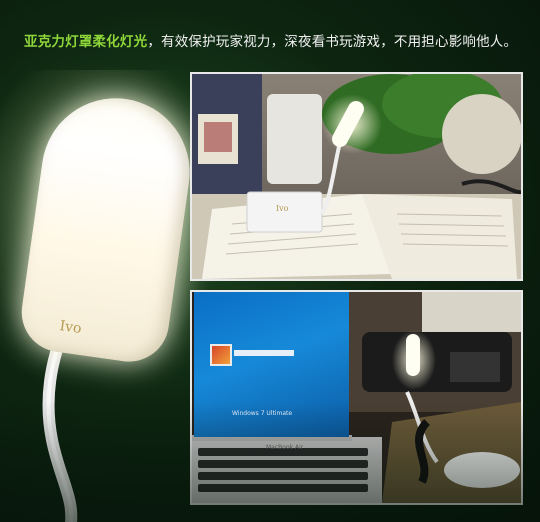 The width and height of the screenshot is (540, 522). Describe the element at coordinates (282, 208) in the screenshot. I see `power-bank-logo: Ivo` at that location.